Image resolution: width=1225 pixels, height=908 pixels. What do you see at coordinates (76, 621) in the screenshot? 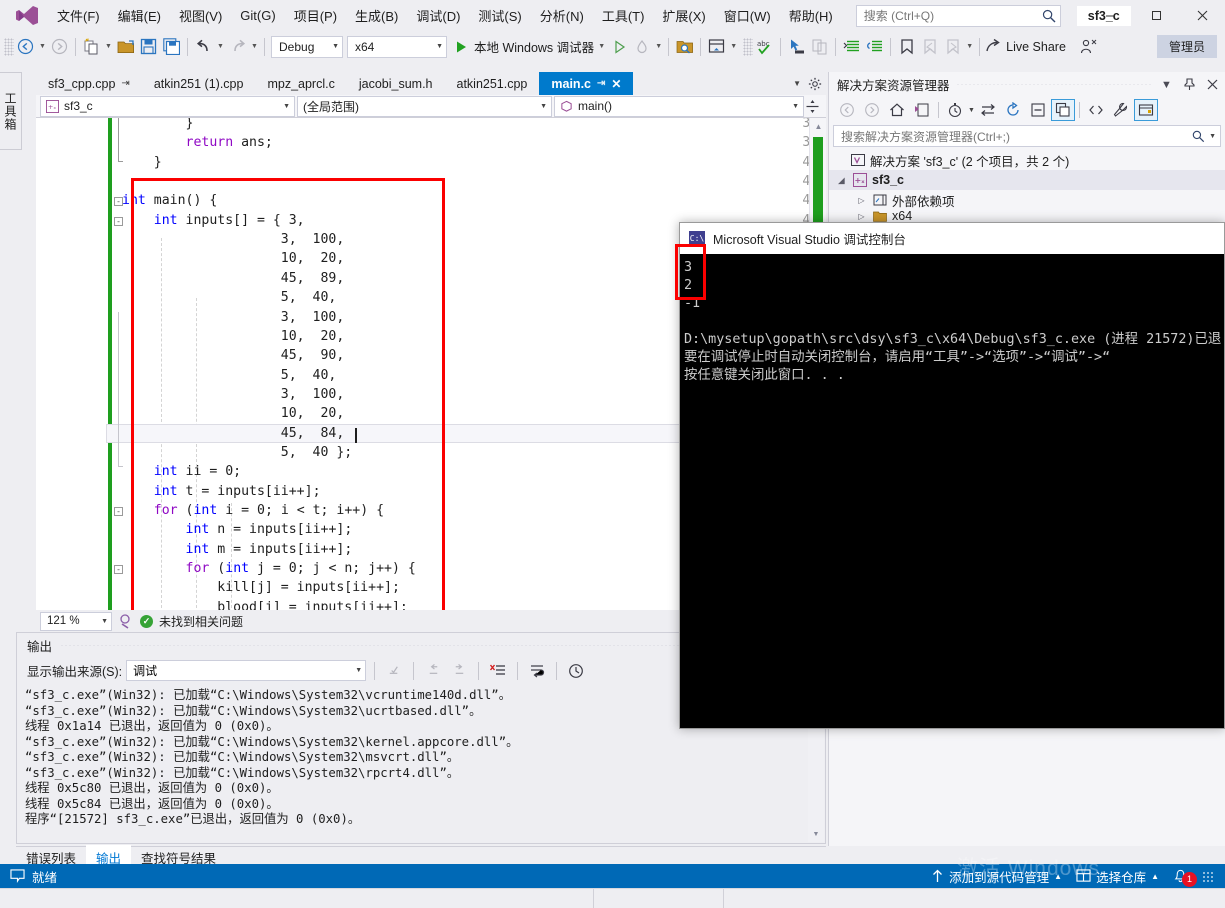
I see `zoom-level-combo: 121 % ▼` at bounding box center [76, 621].